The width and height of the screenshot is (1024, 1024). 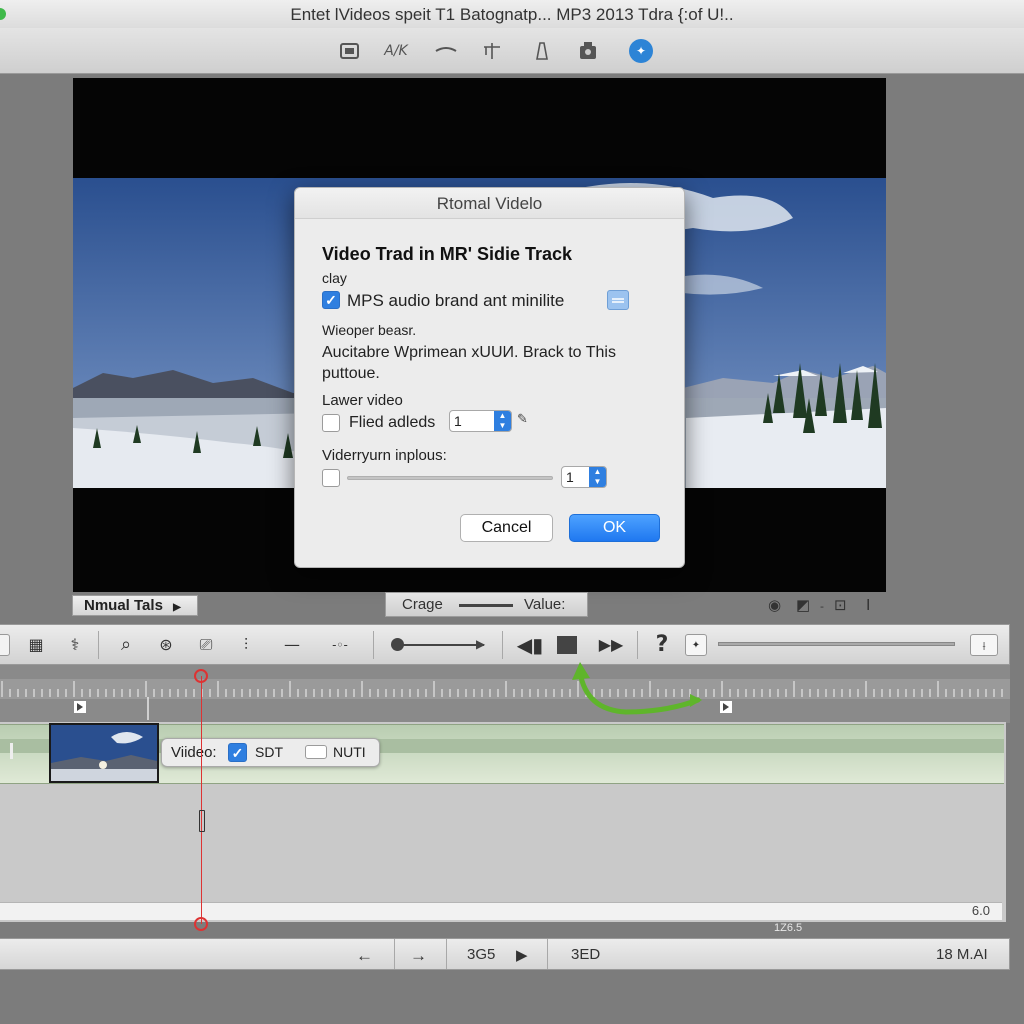 What do you see at coordinates (246, 645) in the screenshot?
I see `audio-meter-icon: ⫶` at bounding box center [246, 645].